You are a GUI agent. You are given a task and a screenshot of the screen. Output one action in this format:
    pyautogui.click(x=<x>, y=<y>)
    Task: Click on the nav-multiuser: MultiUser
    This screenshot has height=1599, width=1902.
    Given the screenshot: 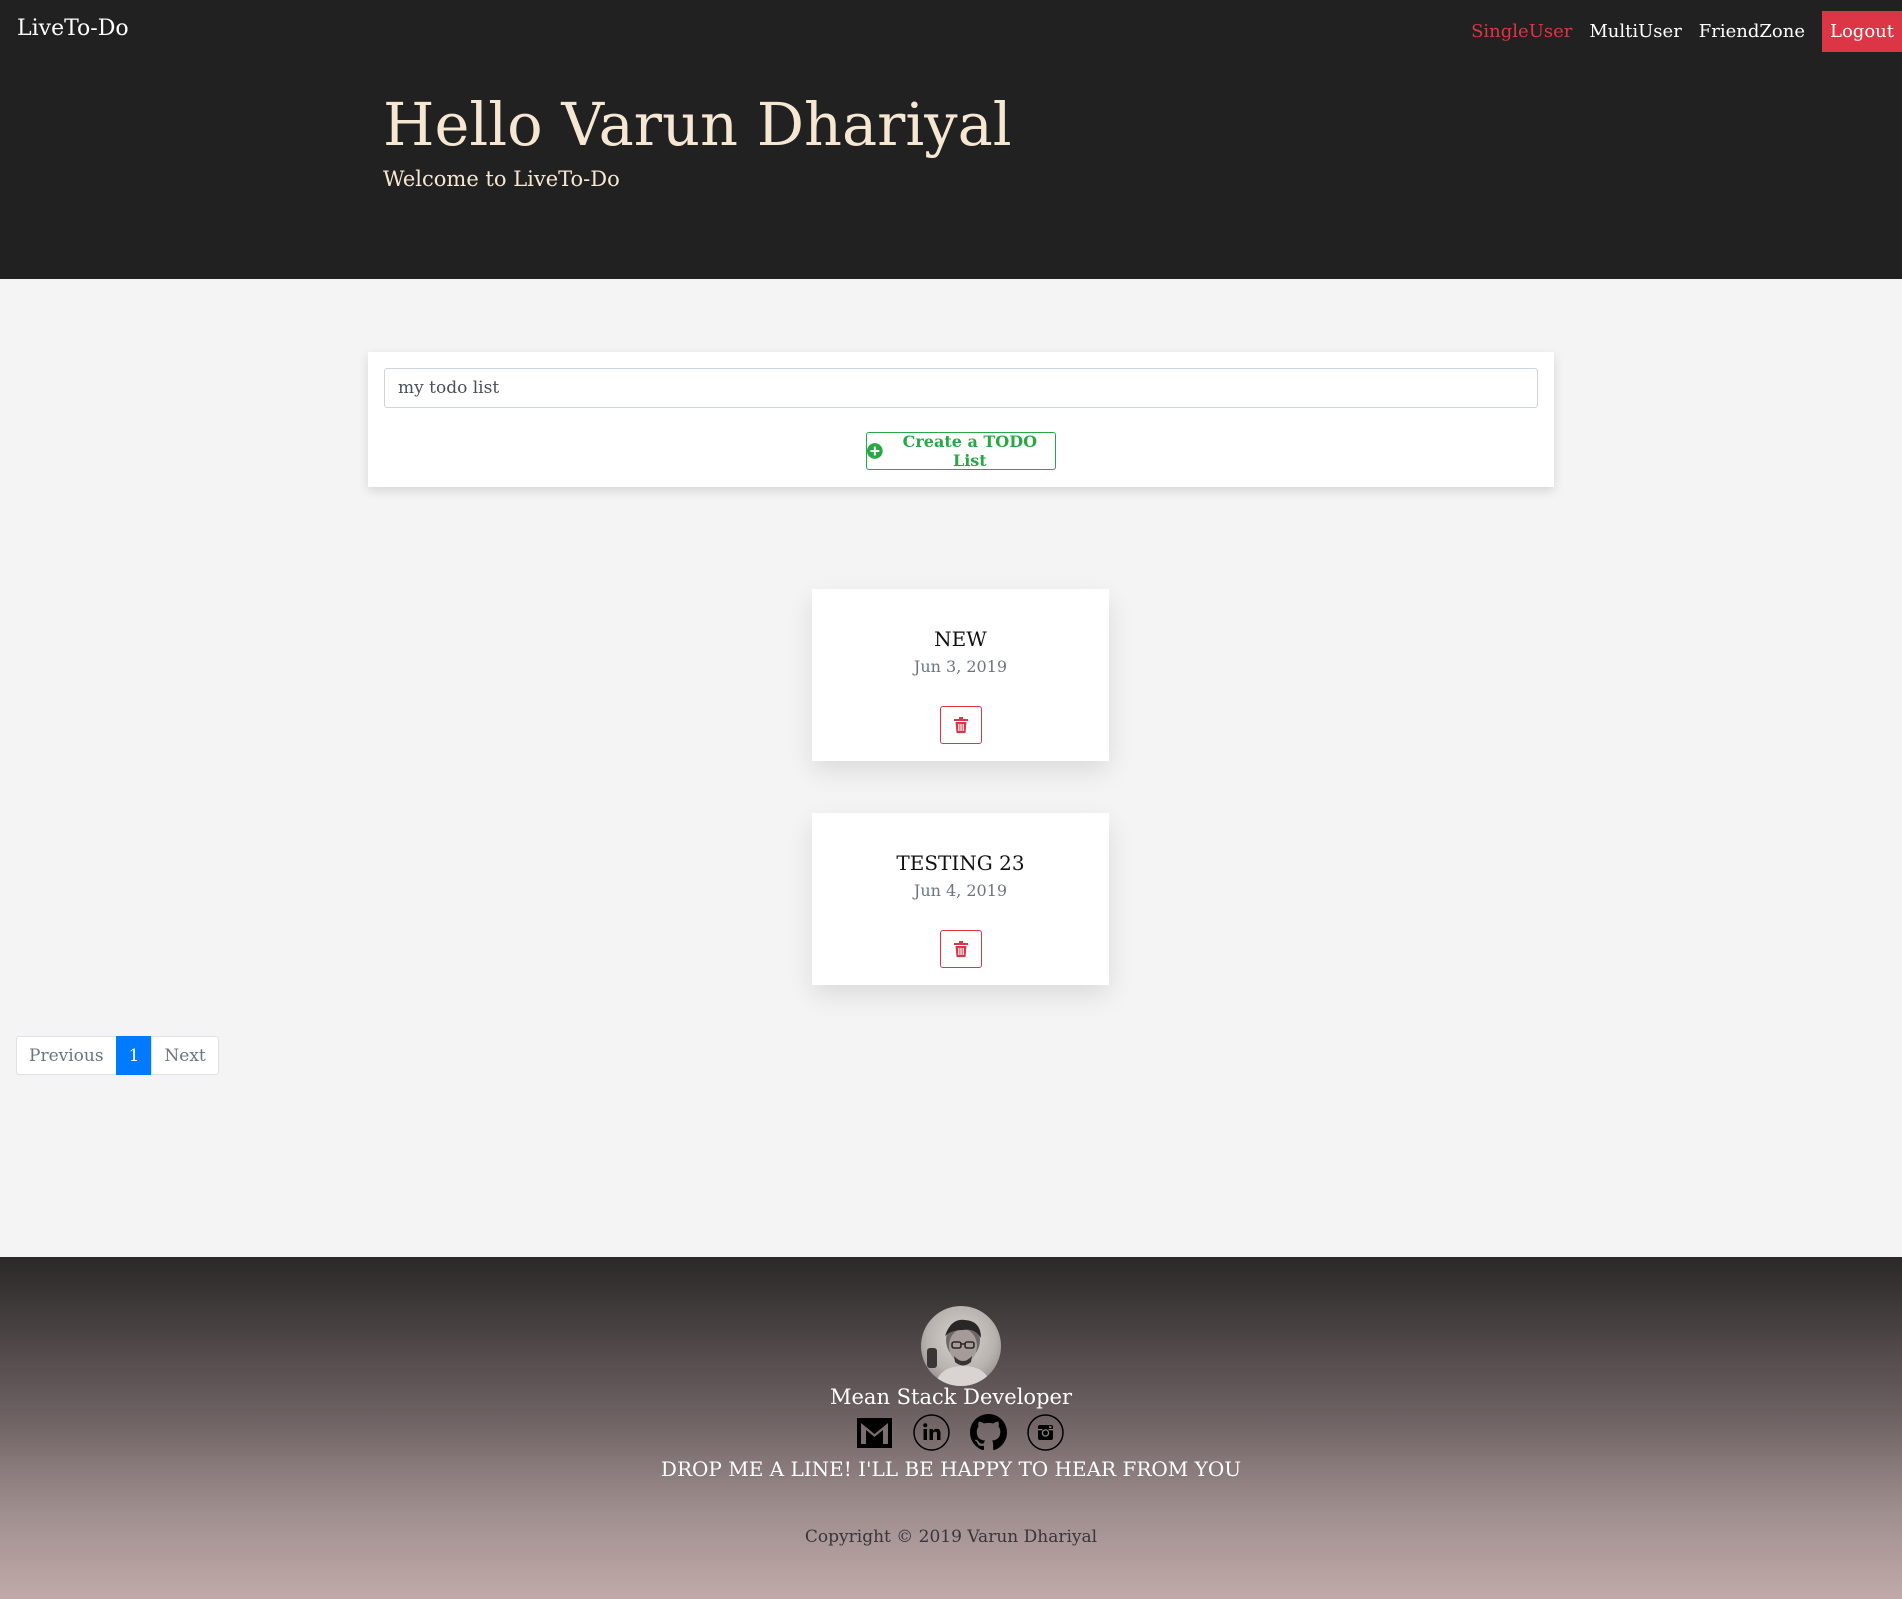 What is the action you would take?
    pyautogui.click(x=1635, y=31)
    